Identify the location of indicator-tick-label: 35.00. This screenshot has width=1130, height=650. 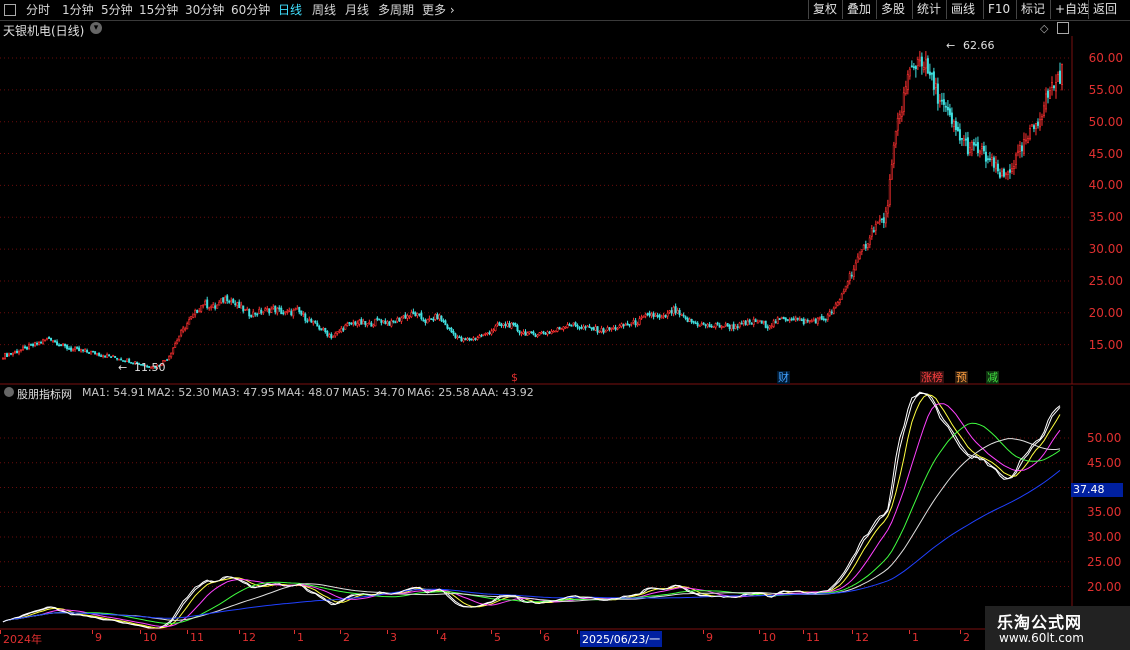
(1104, 512).